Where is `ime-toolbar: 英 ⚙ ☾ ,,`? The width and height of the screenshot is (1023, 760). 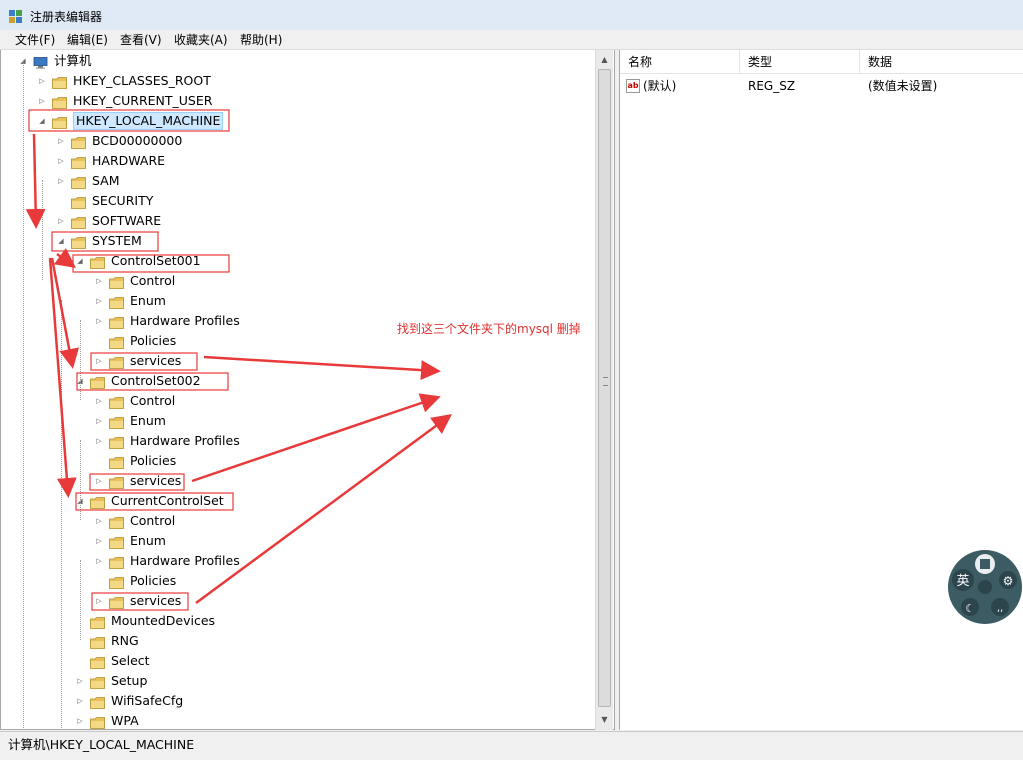
ime-toolbar: 英 ⚙ ☾ ,, is located at coordinates (985, 587).